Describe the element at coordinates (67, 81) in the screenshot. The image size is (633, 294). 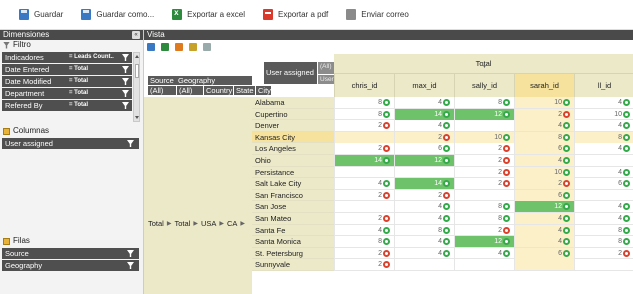
I see `filter-item: Date Modified = Total` at that location.